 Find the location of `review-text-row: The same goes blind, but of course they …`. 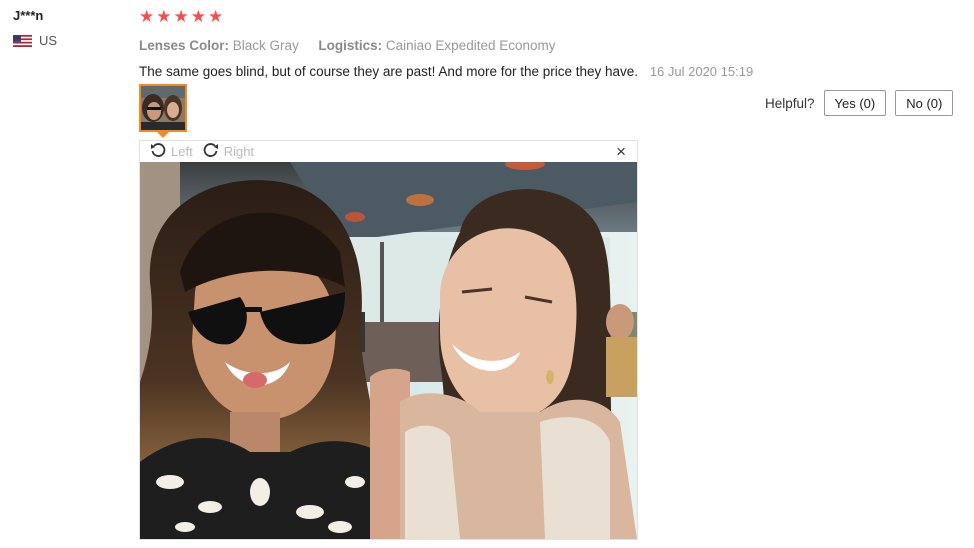

review-text-row: The same goes blind, but of course they … is located at coordinates (549, 71).